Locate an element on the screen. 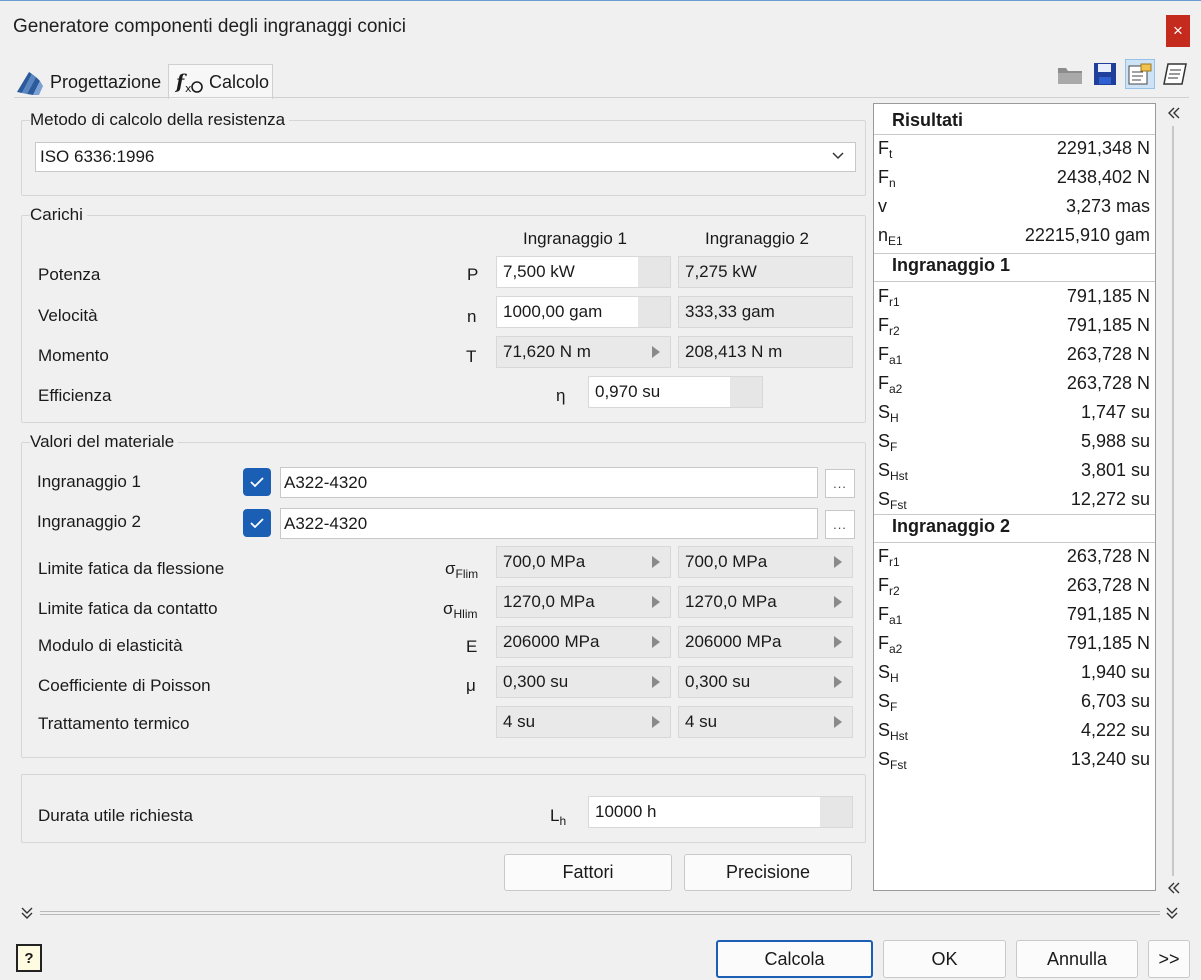 The width and height of the screenshot is (1201, 980). result-general-value: 22215,910 gam is located at coordinates (1087, 235).